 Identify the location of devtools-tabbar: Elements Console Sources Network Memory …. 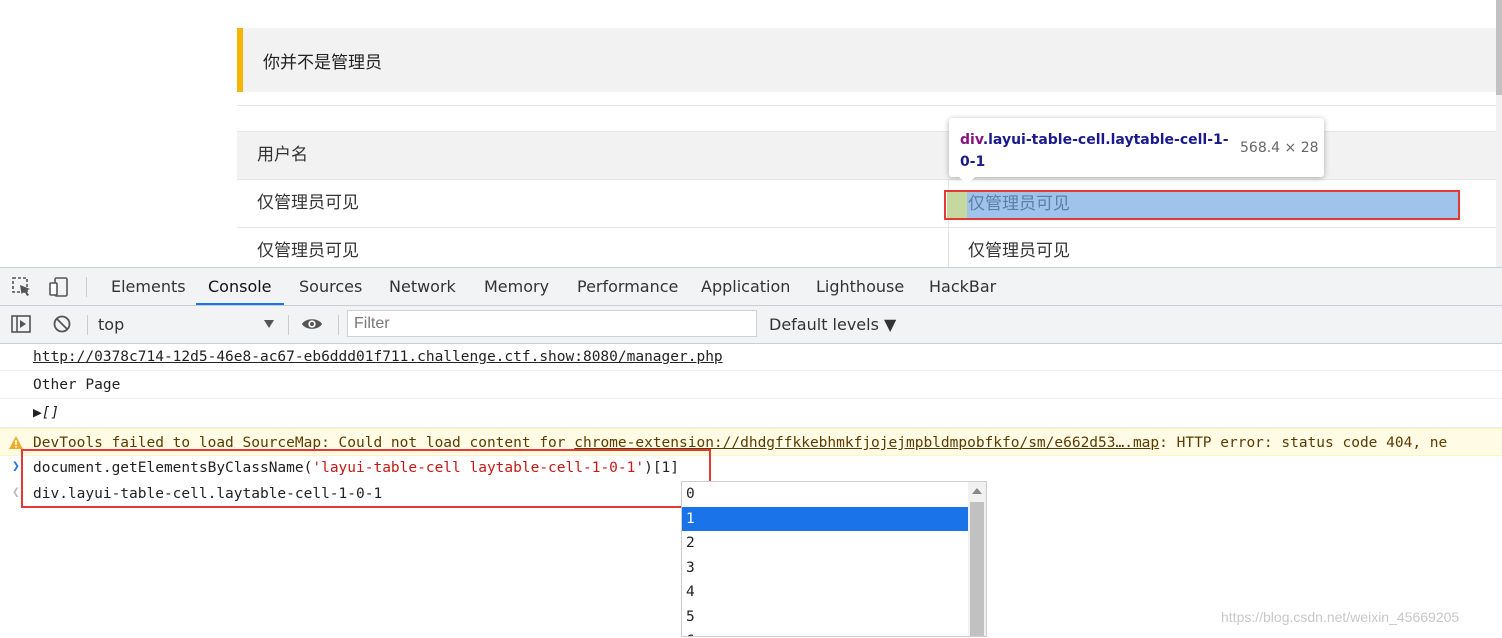
(751, 287).